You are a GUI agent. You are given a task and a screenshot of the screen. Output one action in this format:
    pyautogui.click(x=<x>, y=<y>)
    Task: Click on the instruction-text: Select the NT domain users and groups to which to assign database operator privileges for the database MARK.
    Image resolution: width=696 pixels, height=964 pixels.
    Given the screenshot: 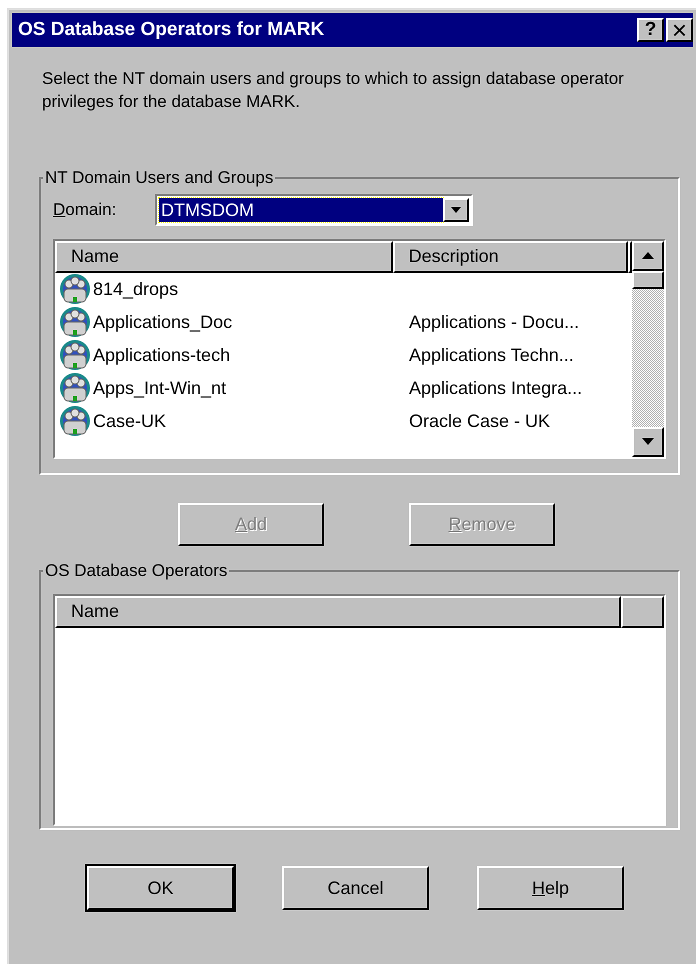 What is the action you would take?
    pyautogui.click(x=333, y=90)
    